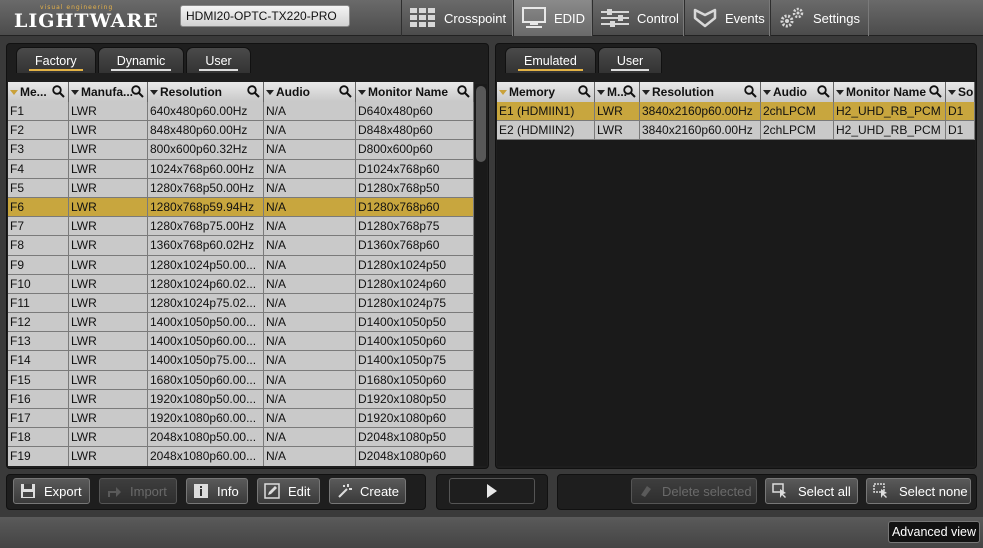 The height and width of the screenshot is (548, 983). Describe the element at coordinates (56, 60) in the screenshot. I see `tab-factory: Factory` at that location.